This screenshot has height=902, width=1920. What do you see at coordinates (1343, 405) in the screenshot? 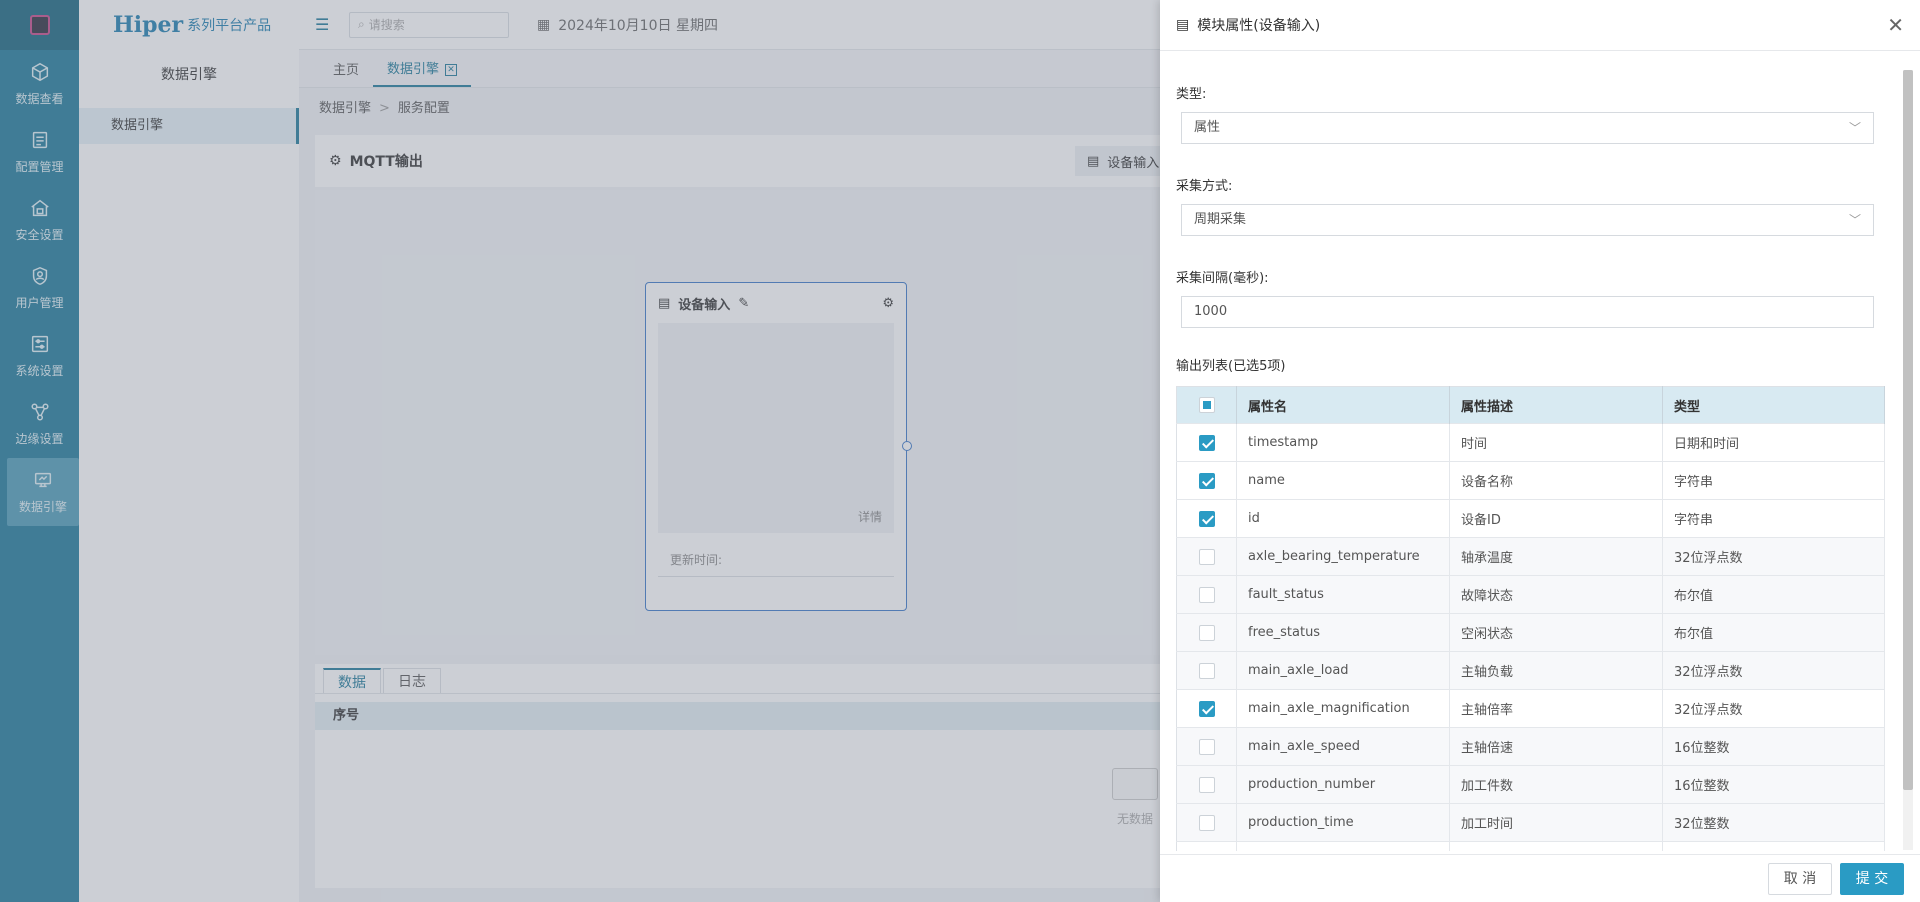
I see `column-header: 属性名` at bounding box center [1343, 405].